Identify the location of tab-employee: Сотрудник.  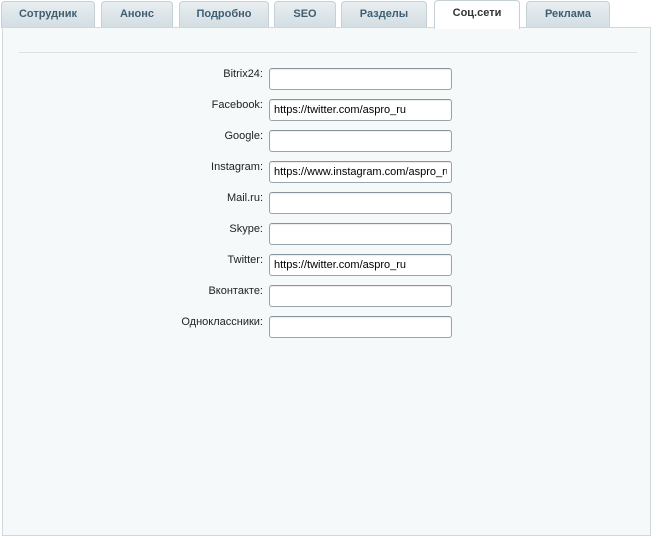
(48, 14).